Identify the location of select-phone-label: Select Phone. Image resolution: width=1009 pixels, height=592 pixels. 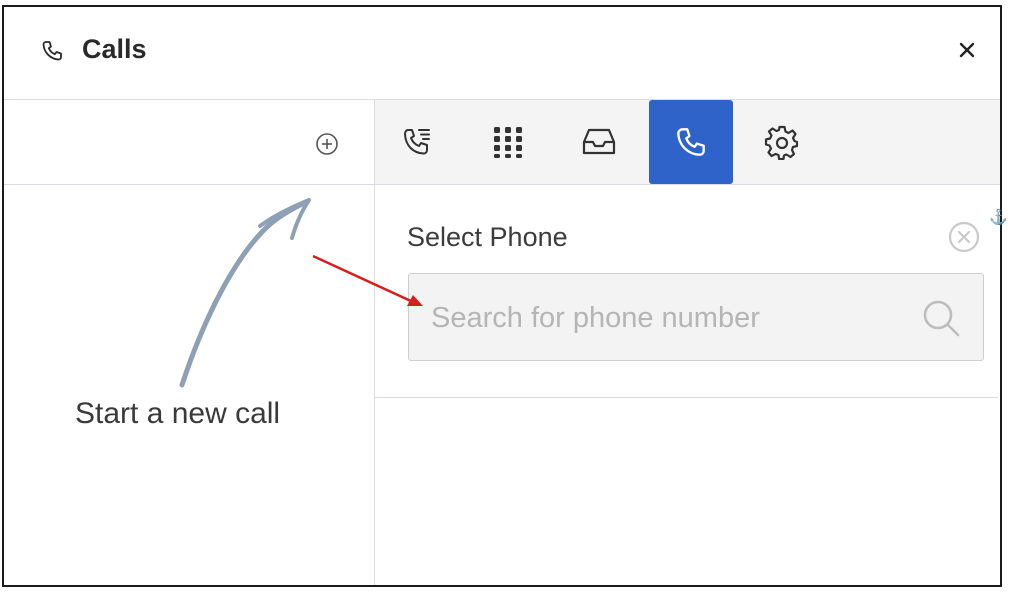
(487, 237).